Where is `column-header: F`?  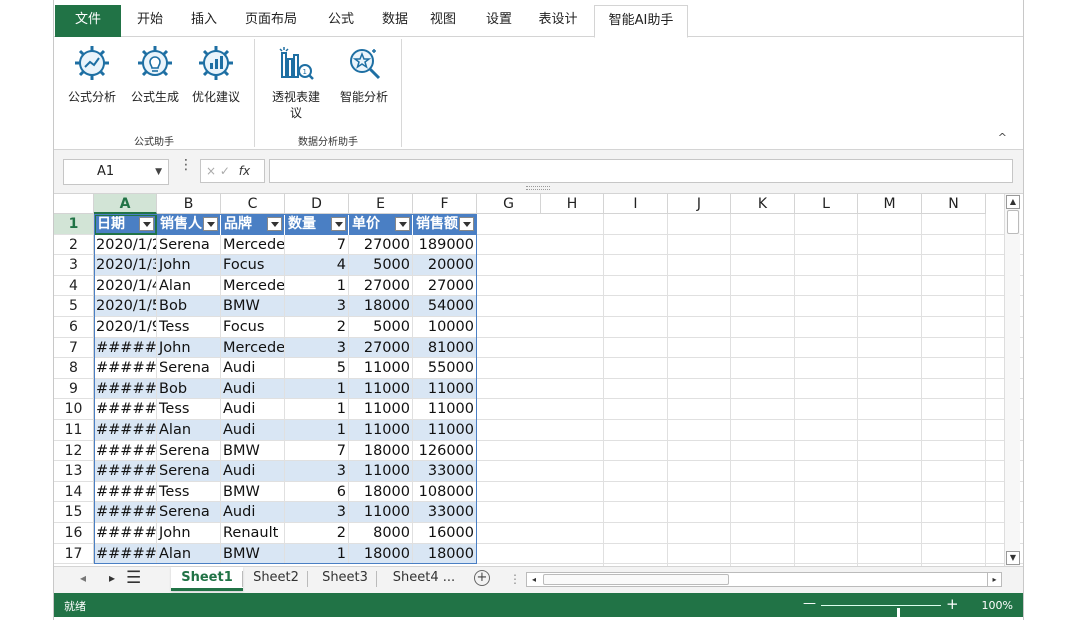
column-header: F is located at coordinates (445, 204).